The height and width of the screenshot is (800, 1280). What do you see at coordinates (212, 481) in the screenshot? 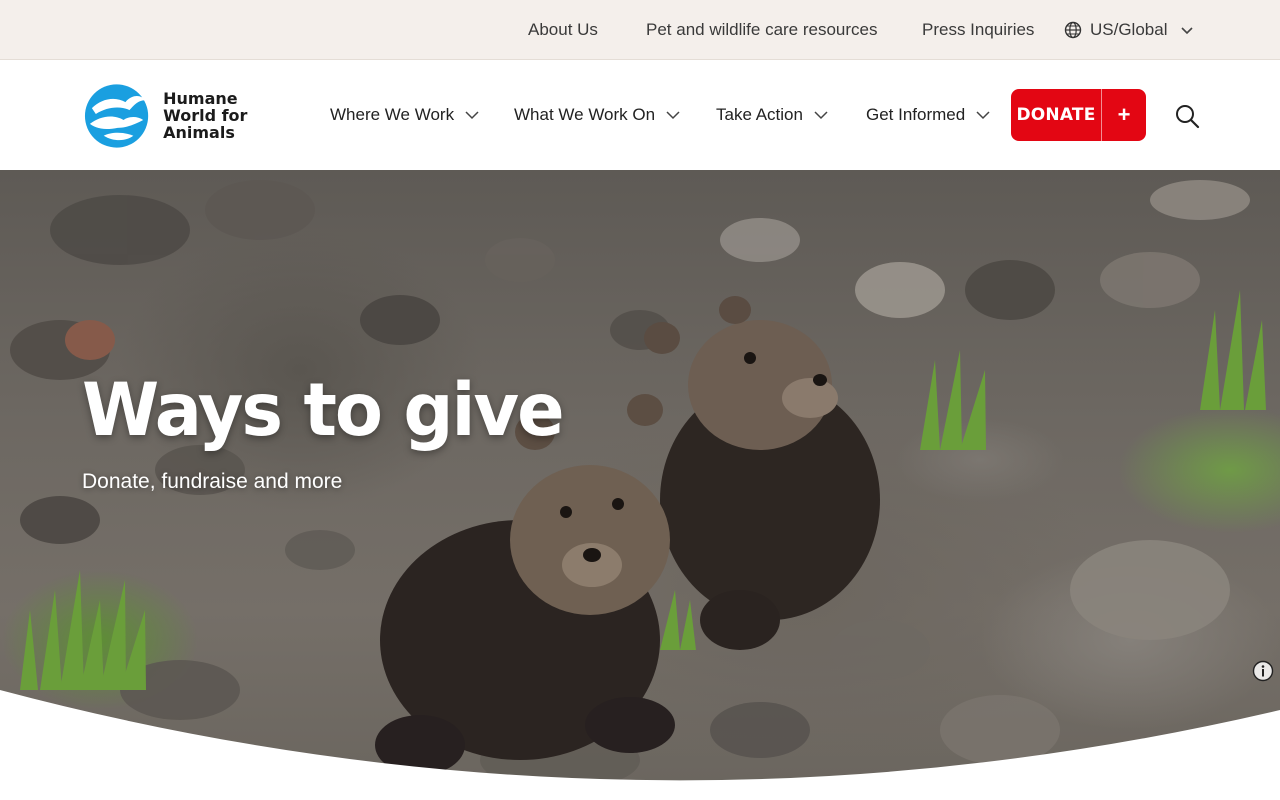
I see `hero-subtitle: Donate, fundraise and more` at bounding box center [212, 481].